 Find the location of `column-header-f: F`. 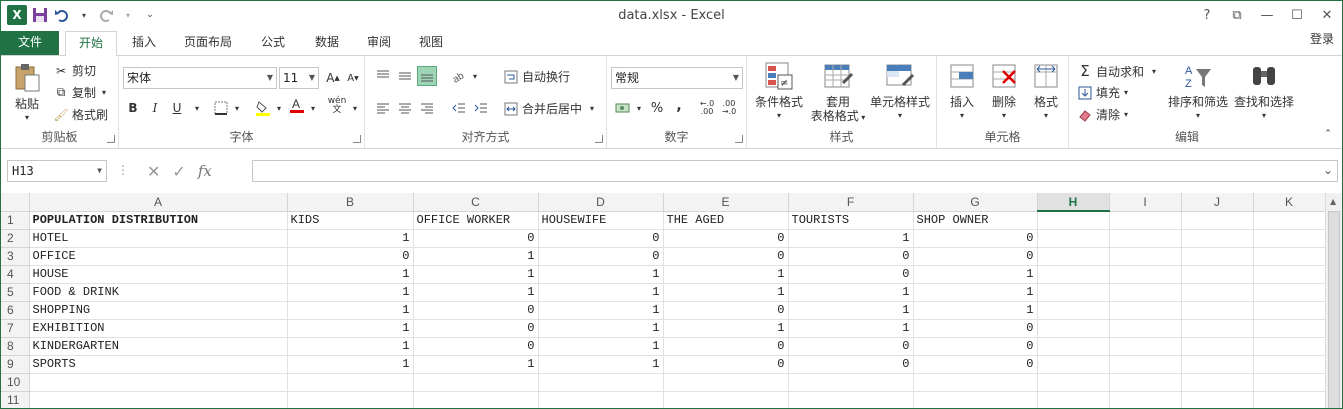

column-header-f: F is located at coordinates (851, 202).